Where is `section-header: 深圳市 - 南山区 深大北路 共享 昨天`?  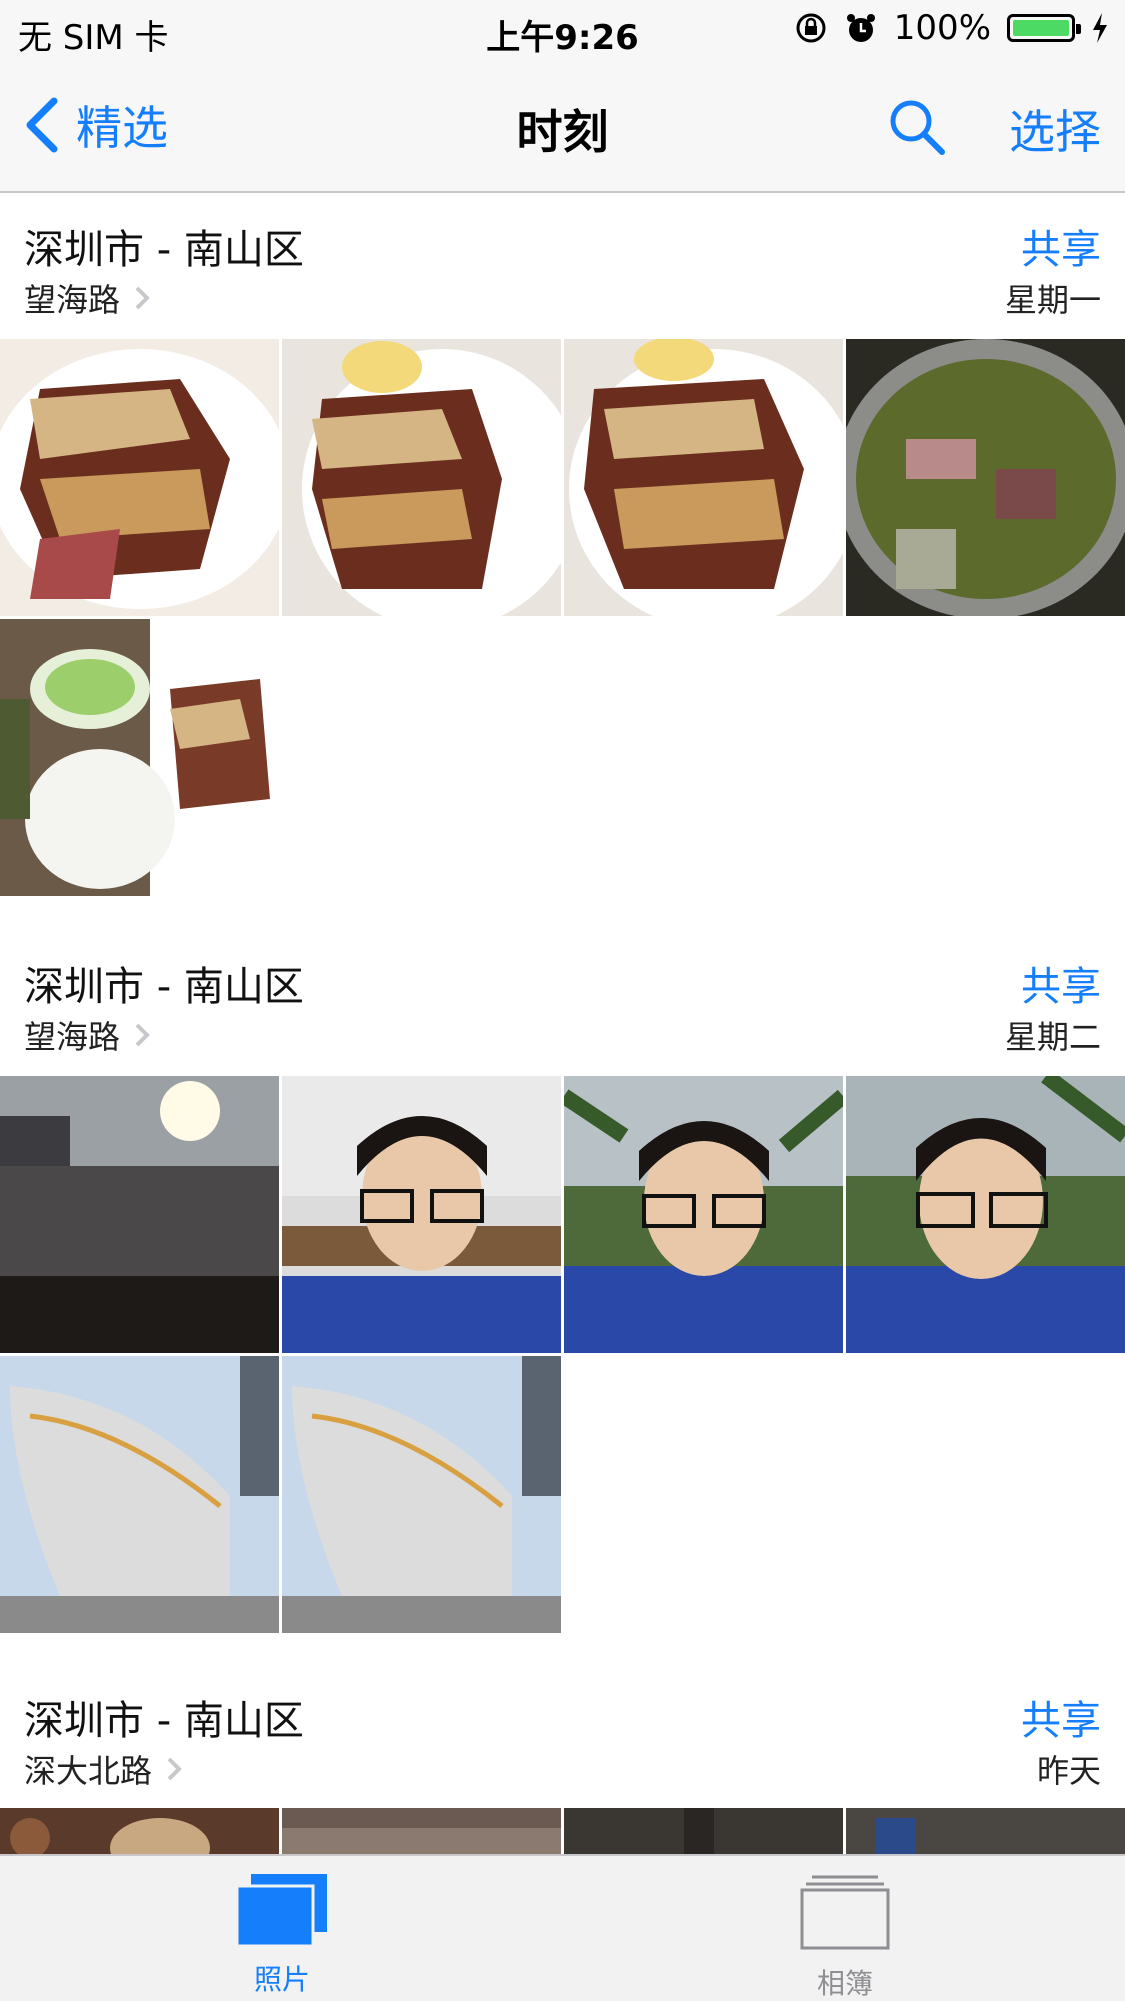 section-header: 深圳市 - 南山区 深大北路 共享 昨天 is located at coordinates (562, 1737).